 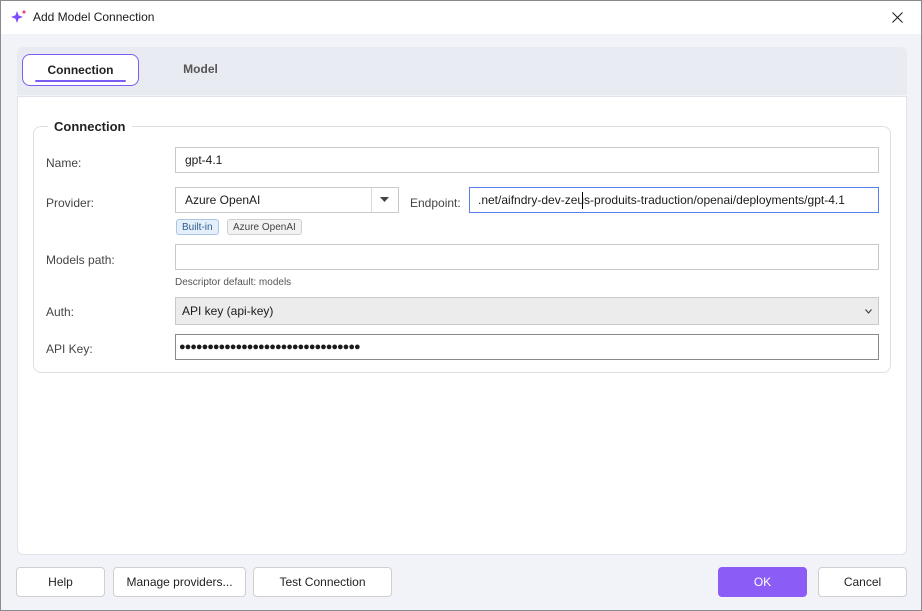 I want to click on models-path-input, so click(x=527, y=257).